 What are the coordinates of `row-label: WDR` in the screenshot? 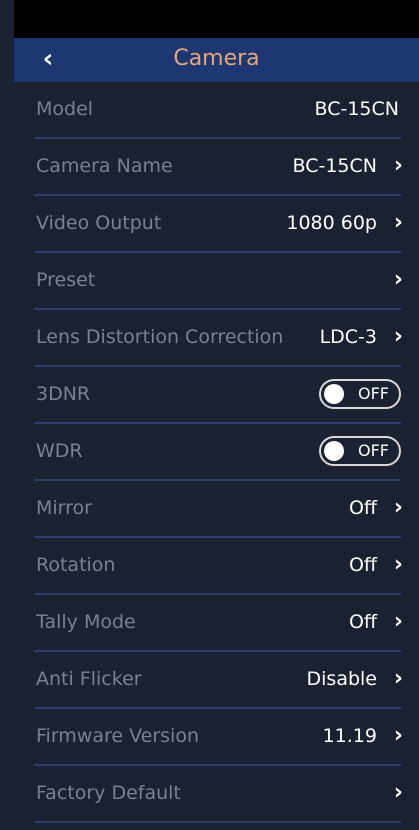 It's located at (59, 451).